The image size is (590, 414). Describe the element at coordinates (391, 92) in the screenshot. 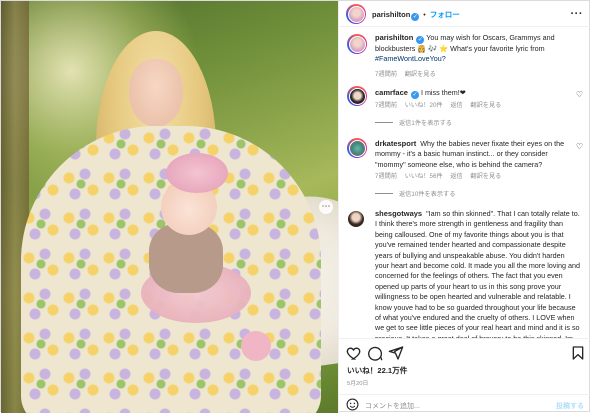

I see `comment-username: camrface` at that location.